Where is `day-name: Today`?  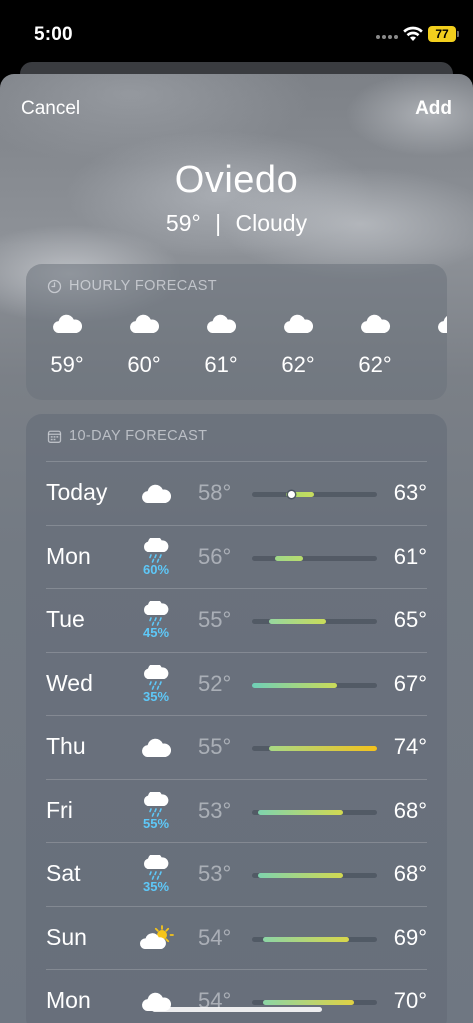
day-name: Today is located at coordinates (77, 492).